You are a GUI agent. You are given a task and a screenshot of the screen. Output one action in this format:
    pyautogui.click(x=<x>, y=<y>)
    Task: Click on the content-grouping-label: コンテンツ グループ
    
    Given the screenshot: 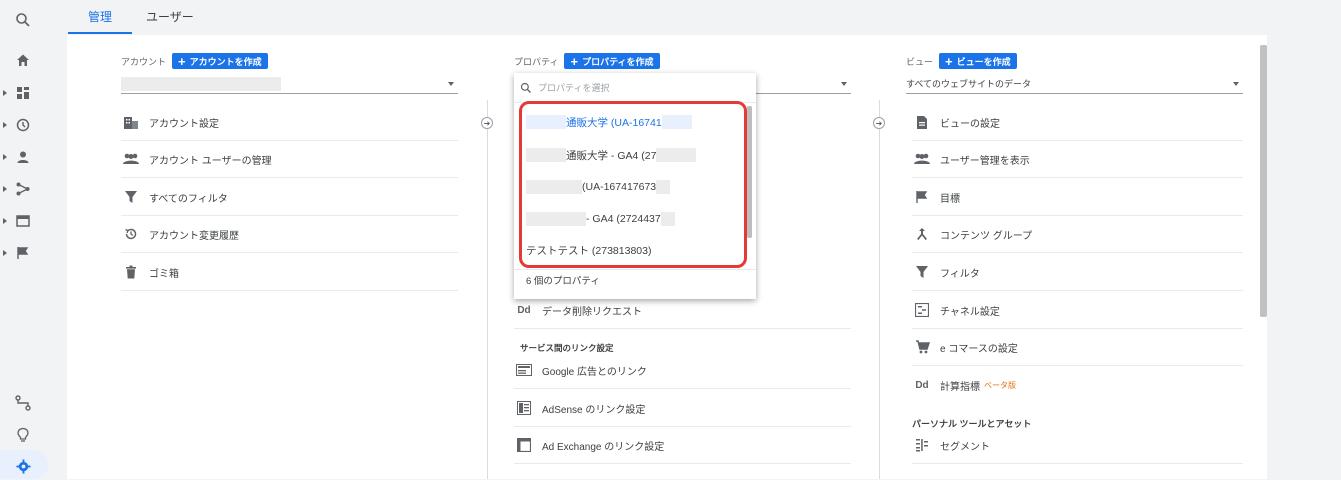 What is the action you would take?
    pyautogui.click(x=986, y=236)
    